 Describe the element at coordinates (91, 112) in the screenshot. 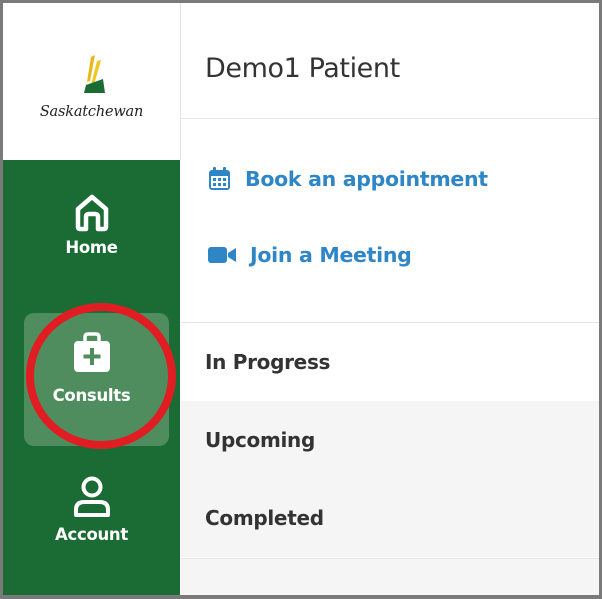

I see `logo-text: Saskatchewan` at that location.